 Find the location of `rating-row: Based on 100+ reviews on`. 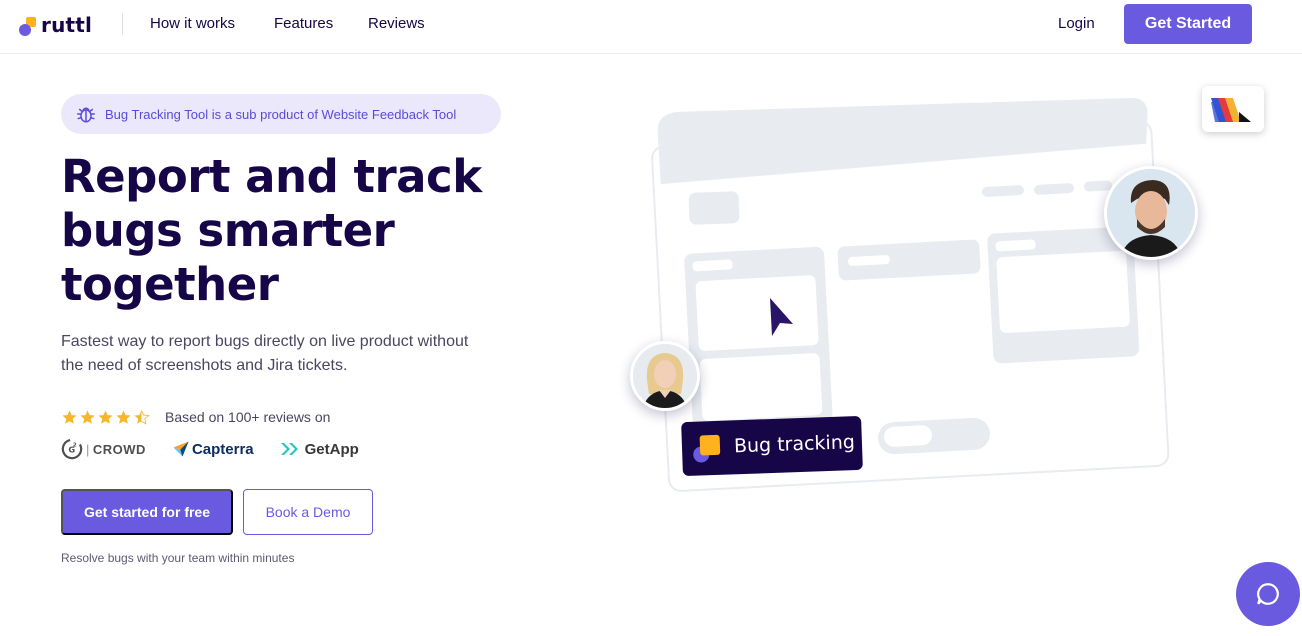

rating-row: Based on 100+ reviews on is located at coordinates (195, 417).